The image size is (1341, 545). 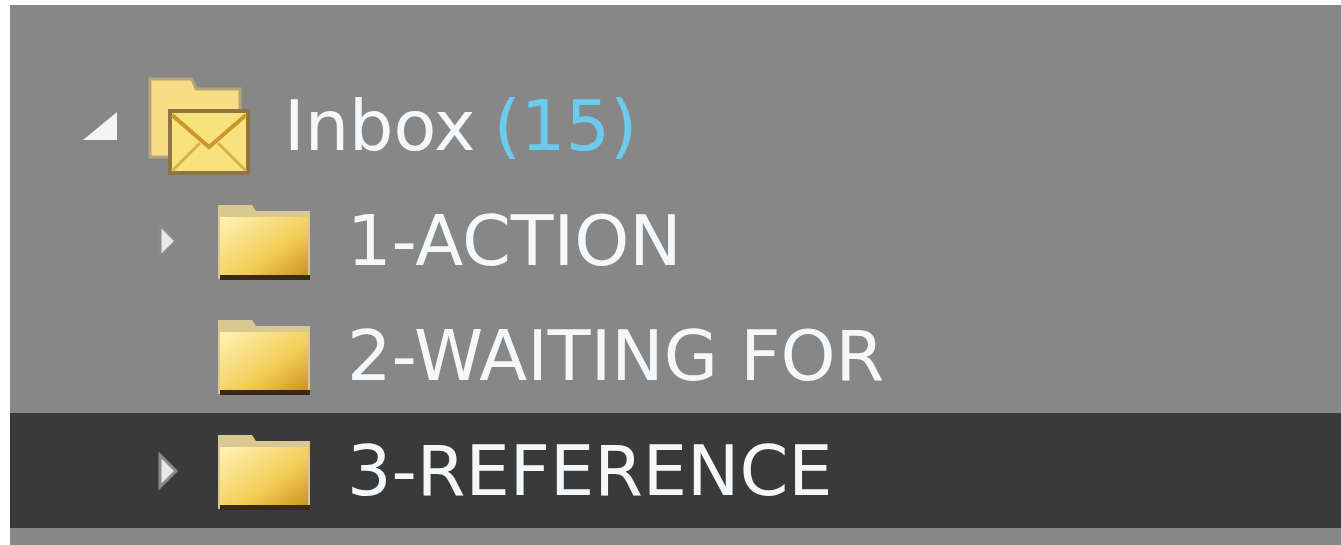 I want to click on expand-arrow-icon, so click(x=168, y=470).